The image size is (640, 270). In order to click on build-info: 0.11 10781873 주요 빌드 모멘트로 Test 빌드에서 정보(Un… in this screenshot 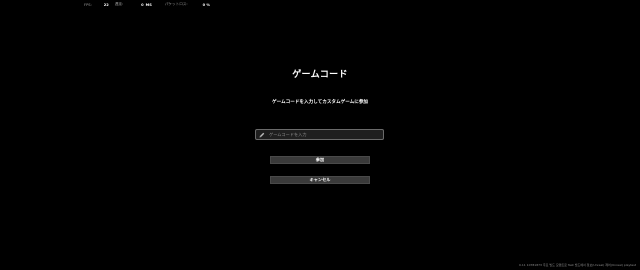, I will do `click(577, 265)`.